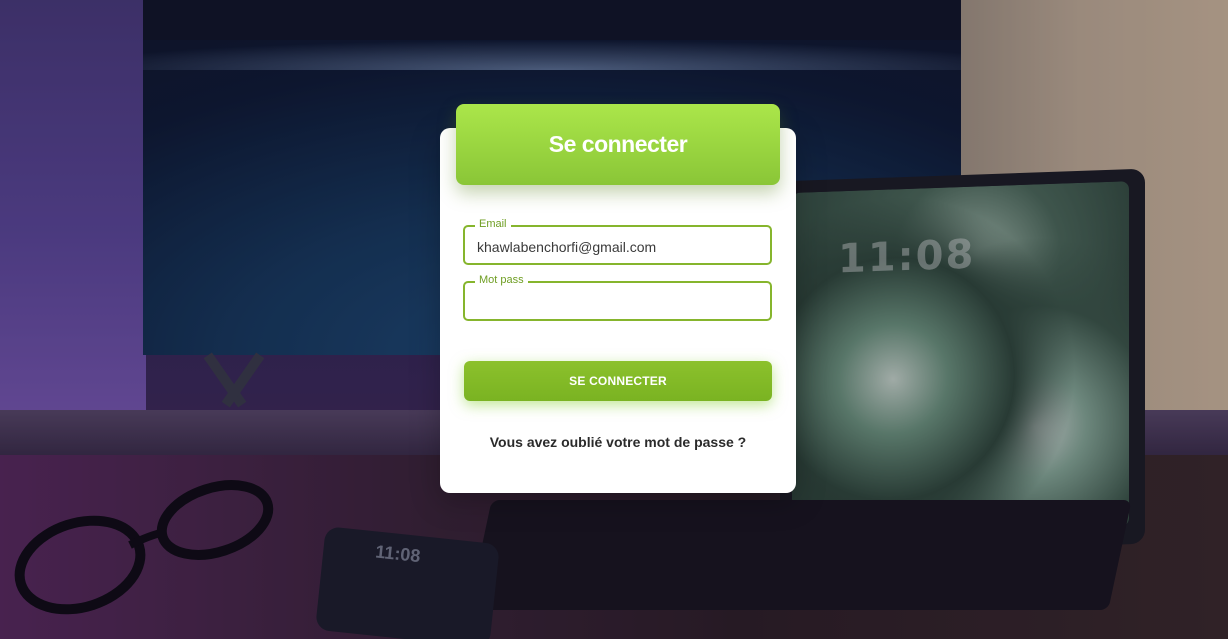 This screenshot has width=1228, height=639. Describe the element at coordinates (617, 301) in the screenshot. I see `password-input` at that location.